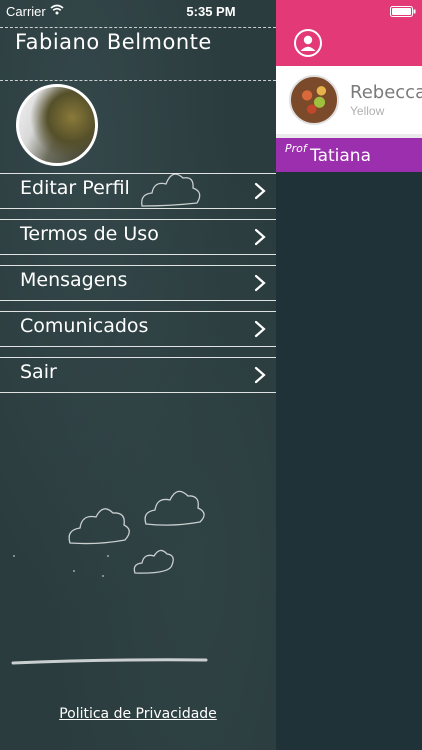  I want to click on menu-item-mensagens: Mensagens, so click(138, 283).